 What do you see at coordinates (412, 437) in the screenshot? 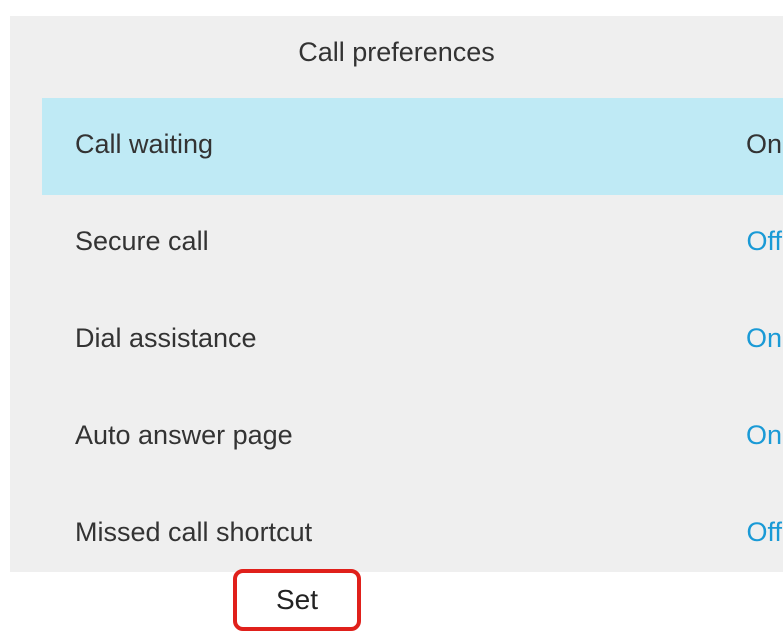
I see `setting-row-auto-answer-page: Auto answer page On` at bounding box center [412, 437].